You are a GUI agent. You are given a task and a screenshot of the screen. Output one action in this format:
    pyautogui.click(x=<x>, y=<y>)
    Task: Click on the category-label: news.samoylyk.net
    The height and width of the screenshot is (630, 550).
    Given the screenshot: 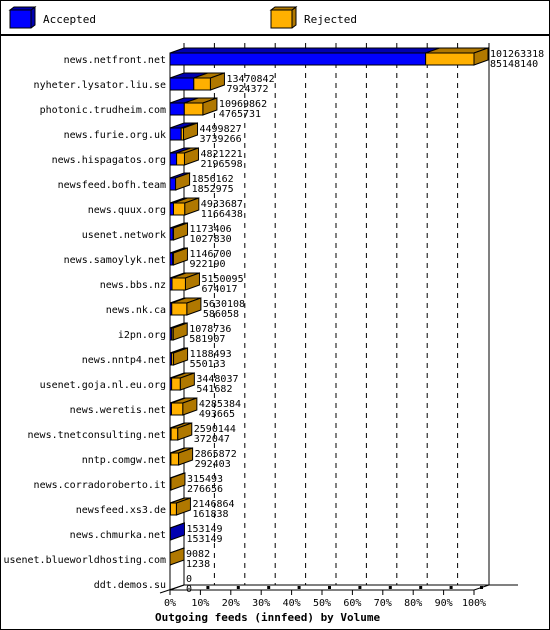 What is the action you would take?
    pyautogui.click(x=115, y=260)
    